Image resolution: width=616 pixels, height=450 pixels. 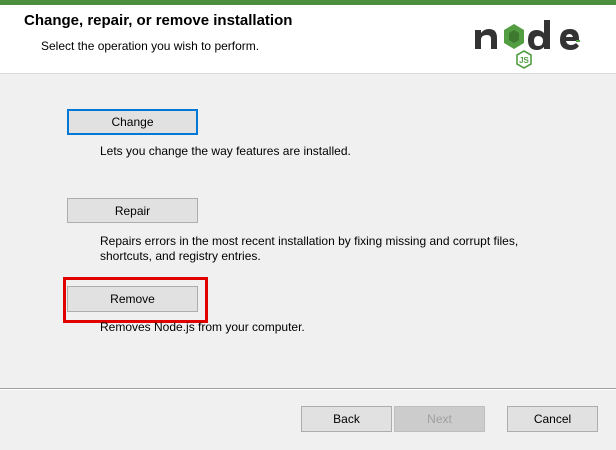 What do you see at coordinates (308, 389) in the screenshot?
I see `footer-divider` at bounding box center [308, 389].